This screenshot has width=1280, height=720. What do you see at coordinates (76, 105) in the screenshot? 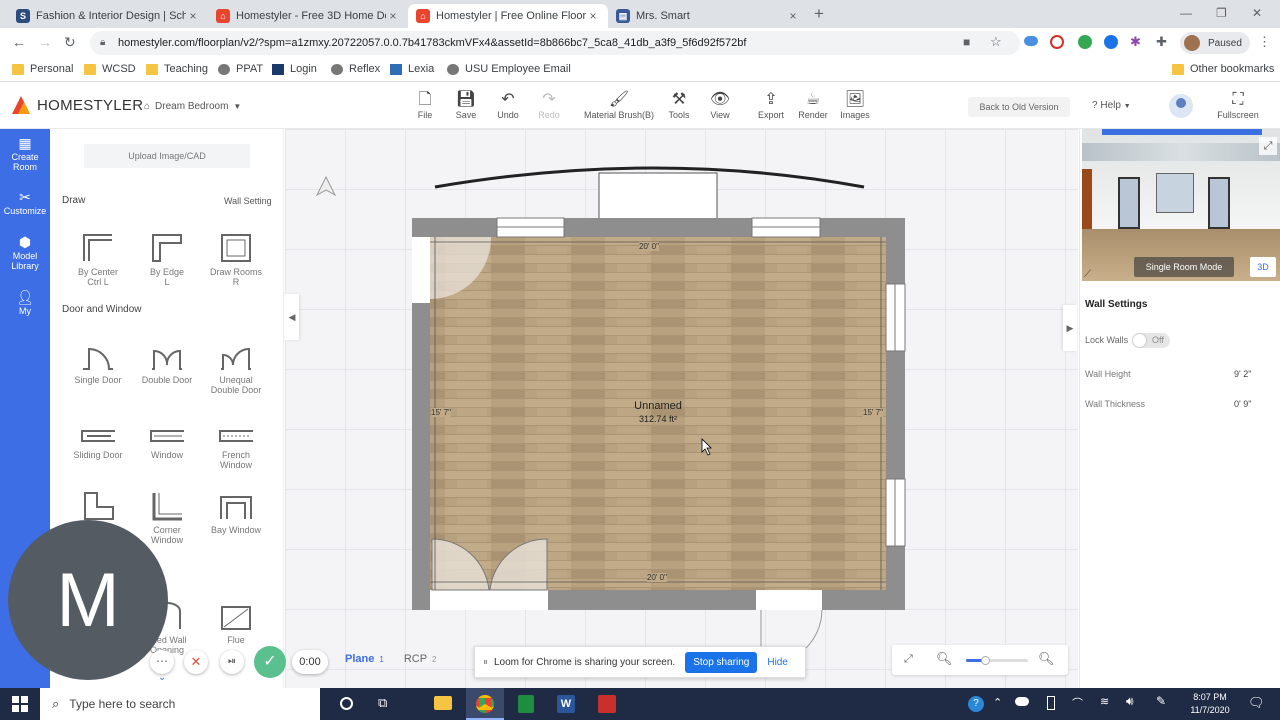
I see `brand-logo: HOMESTYLER` at bounding box center [76, 105].